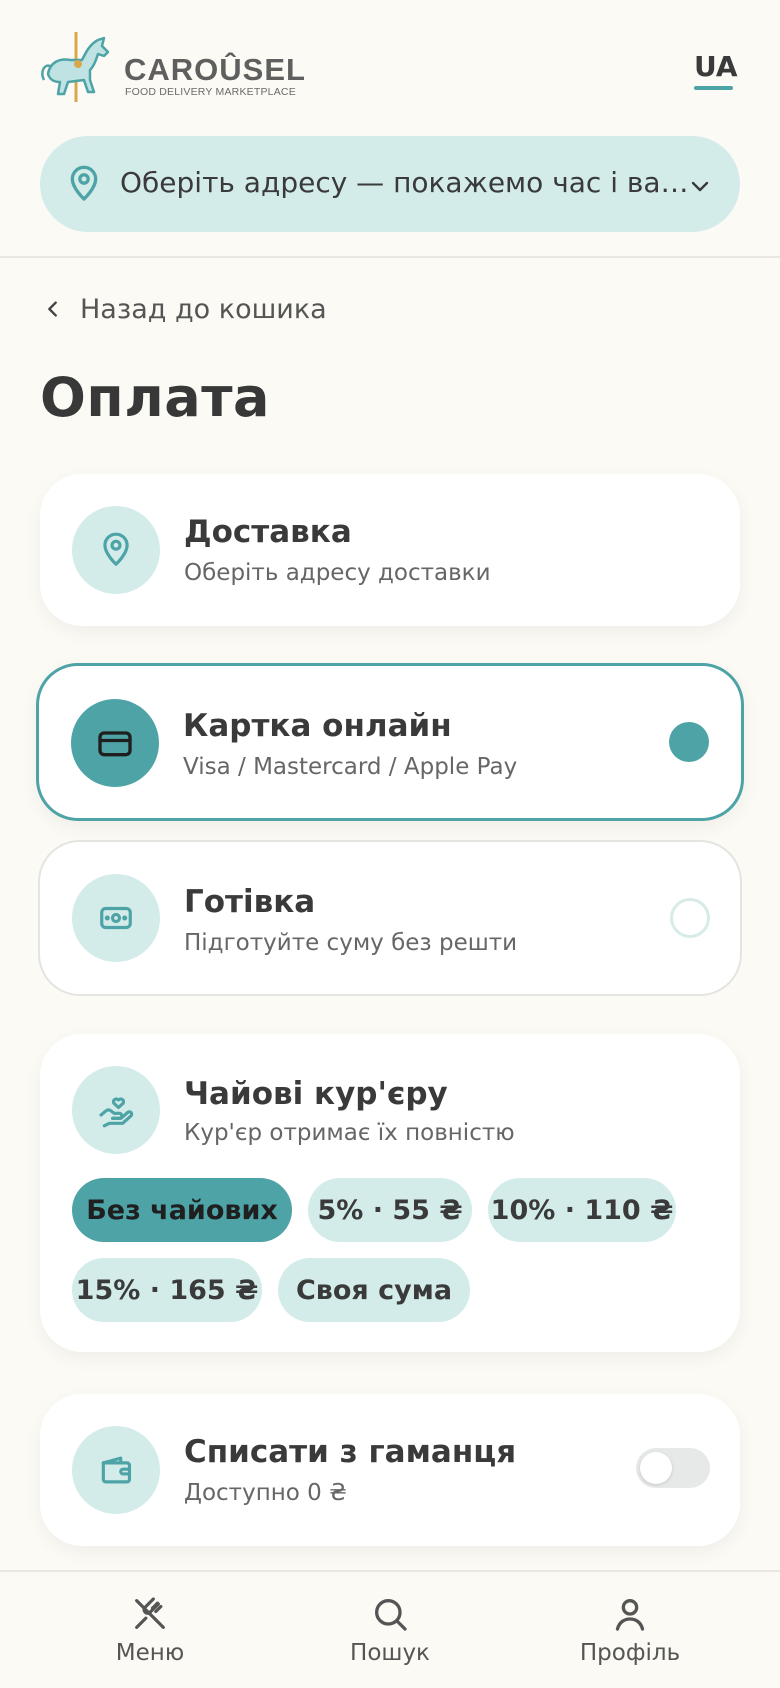 The image size is (780, 1688). I want to click on chevron-down-icon, so click(700, 186).